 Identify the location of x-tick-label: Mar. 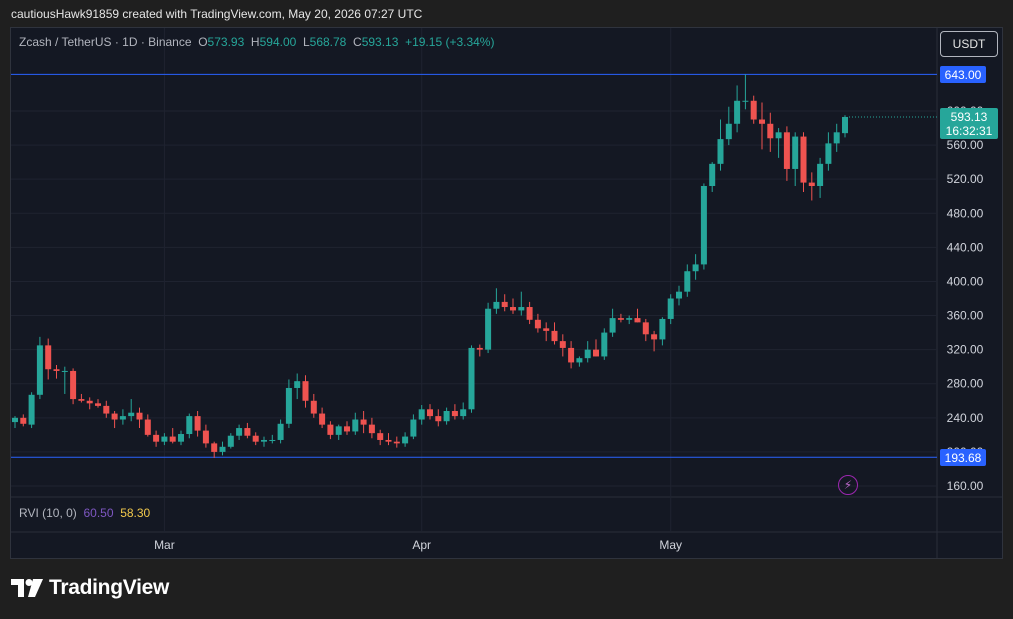
(164, 545).